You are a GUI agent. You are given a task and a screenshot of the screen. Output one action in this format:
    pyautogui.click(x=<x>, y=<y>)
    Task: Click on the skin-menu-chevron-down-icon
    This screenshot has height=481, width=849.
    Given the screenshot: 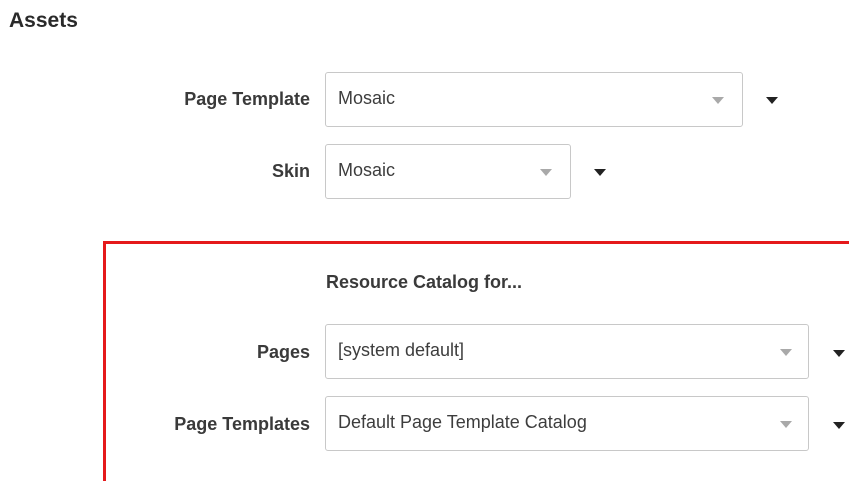 What is the action you would take?
    pyautogui.click(x=600, y=172)
    